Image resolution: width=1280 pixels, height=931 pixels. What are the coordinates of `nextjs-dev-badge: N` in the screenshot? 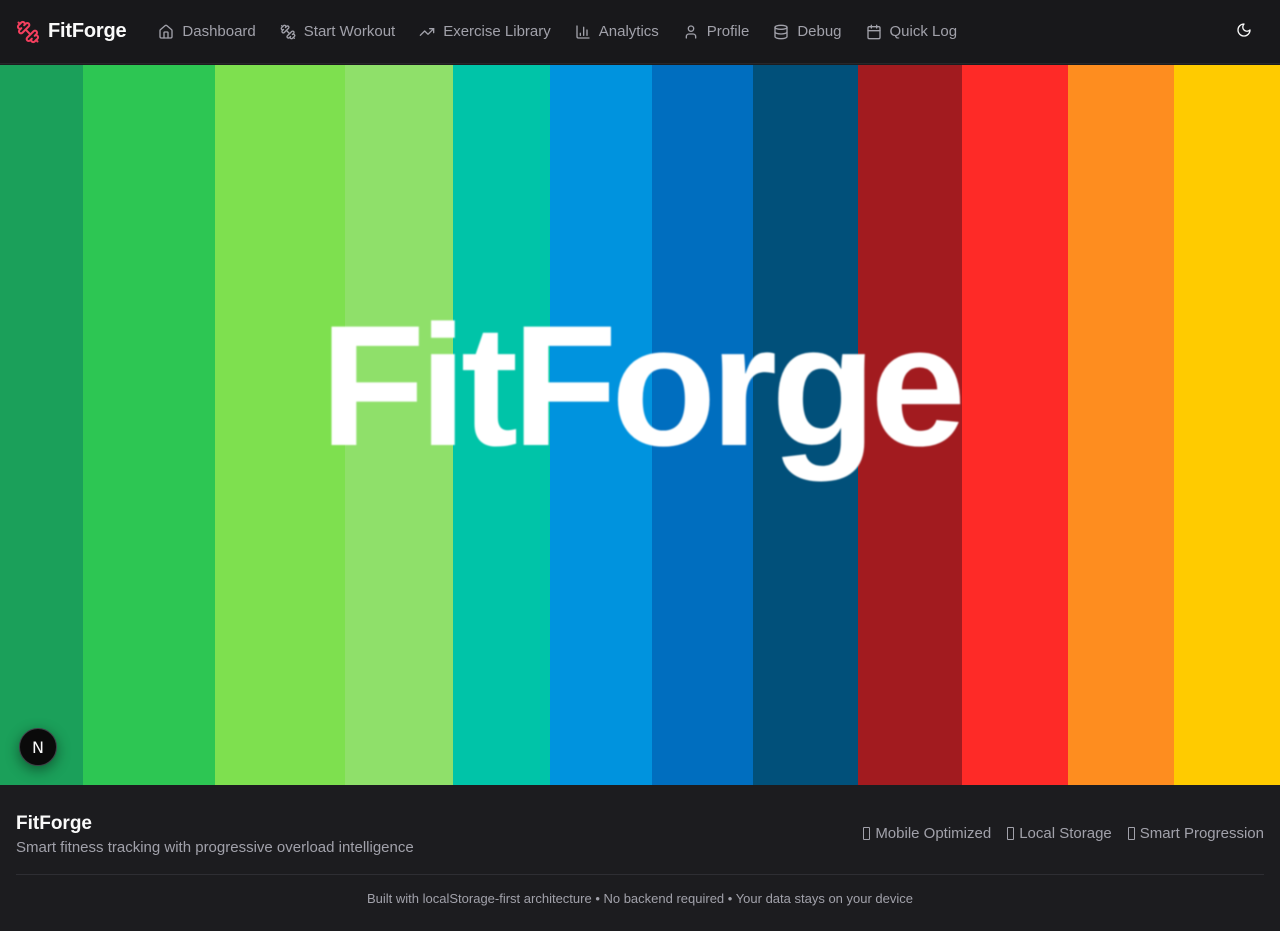 It's located at (38, 747).